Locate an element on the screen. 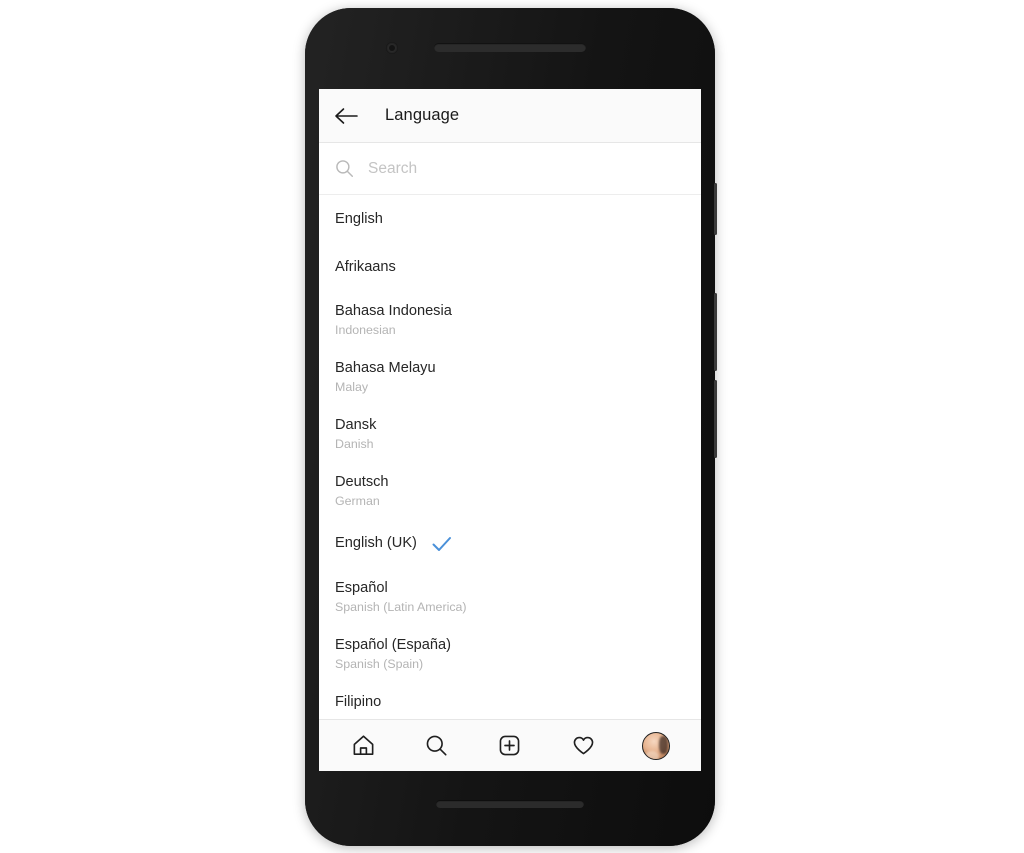 This screenshot has height=853, width=1024. list-item: Bahasa Indonesia Indonesian is located at coordinates (510, 319).